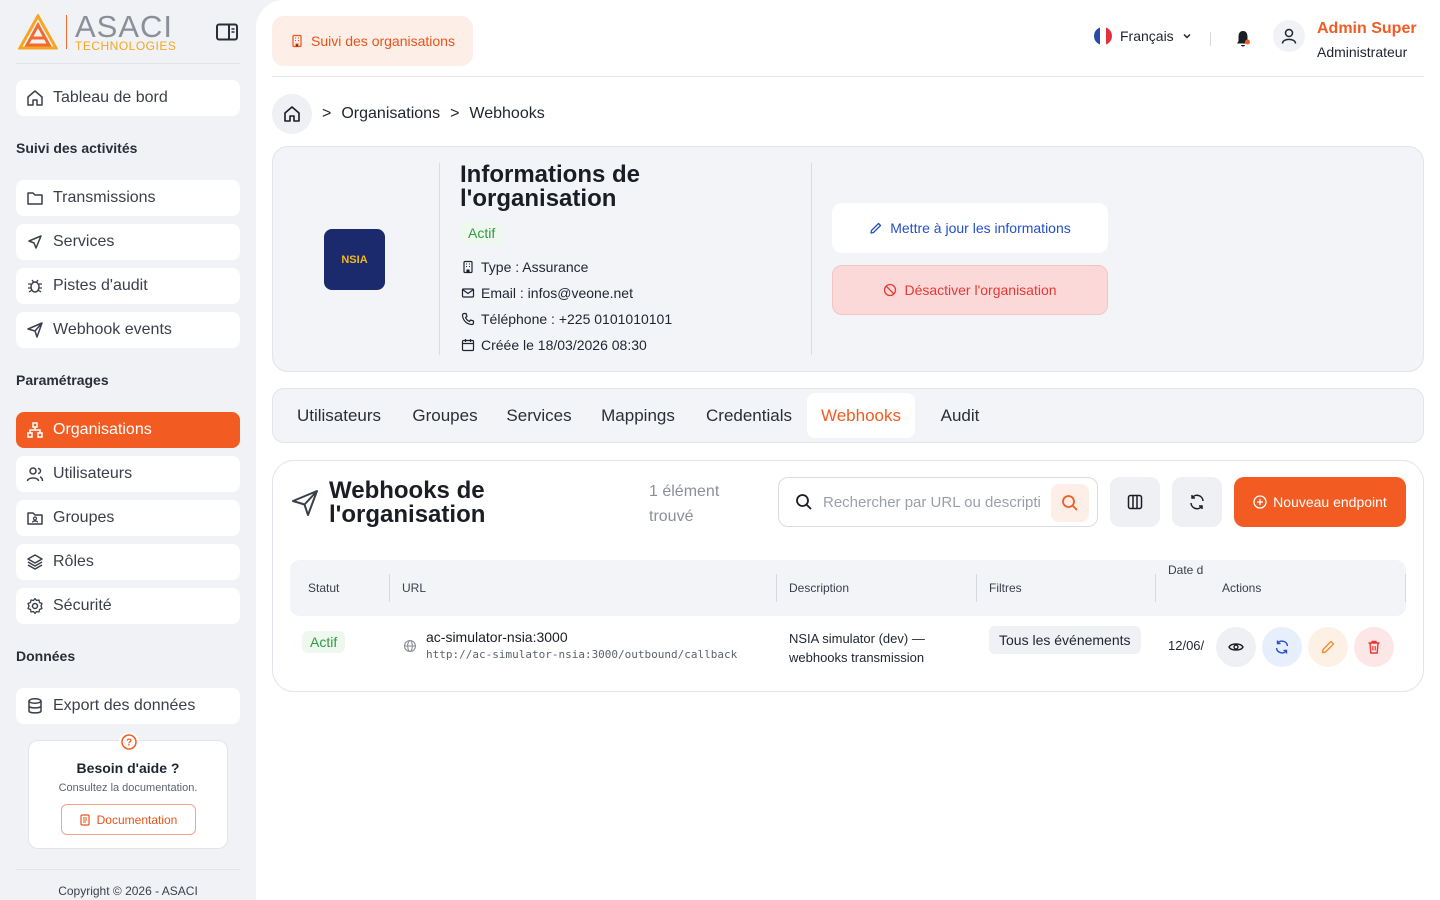 This screenshot has width=1440, height=900. I want to click on user-icon, so click(1289, 36).